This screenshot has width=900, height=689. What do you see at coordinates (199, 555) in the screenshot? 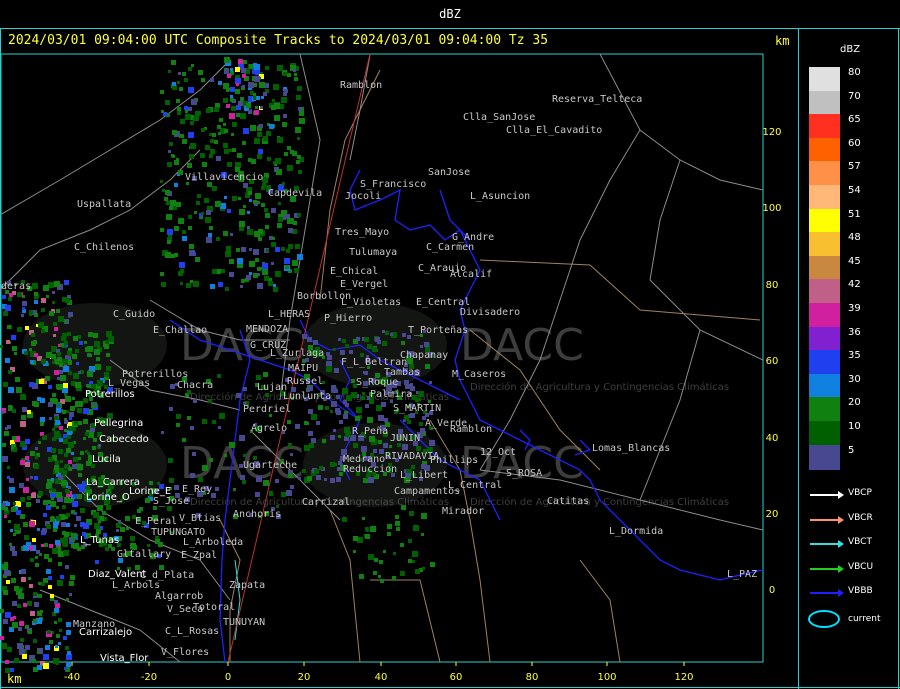
I see `place-label: E_Zpal` at bounding box center [199, 555].